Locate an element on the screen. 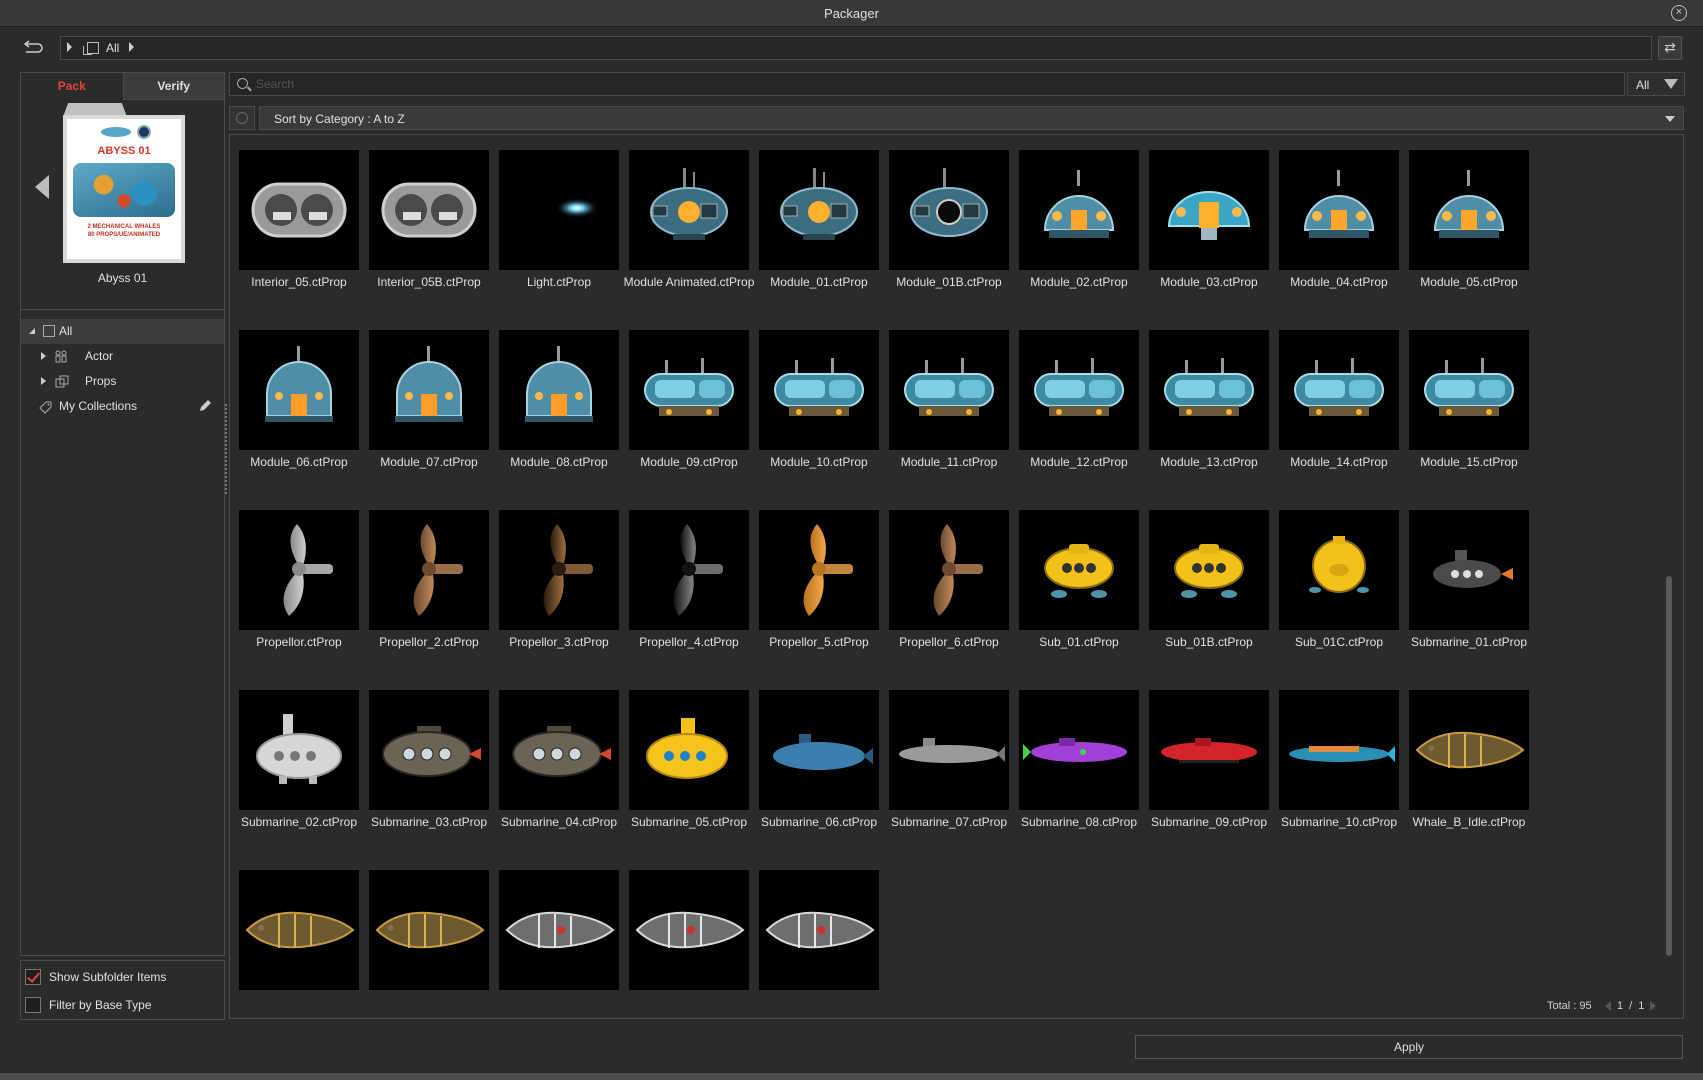  asset-item: Propellor_3.ctProp is located at coordinates (559, 579).